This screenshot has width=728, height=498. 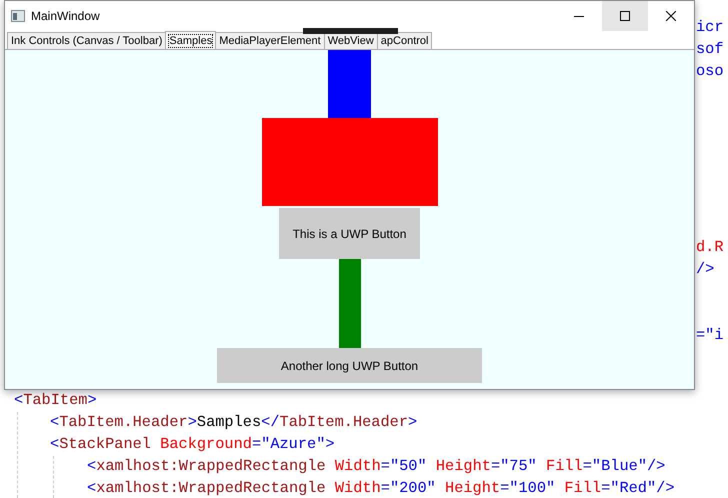 I want to click on code-fragment: ="i, so click(x=710, y=335).